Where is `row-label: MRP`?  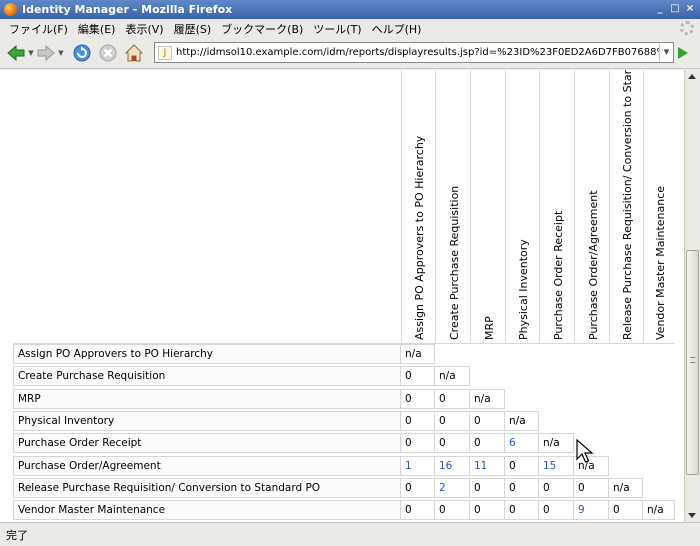 row-label: MRP is located at coordinates (207, 398).